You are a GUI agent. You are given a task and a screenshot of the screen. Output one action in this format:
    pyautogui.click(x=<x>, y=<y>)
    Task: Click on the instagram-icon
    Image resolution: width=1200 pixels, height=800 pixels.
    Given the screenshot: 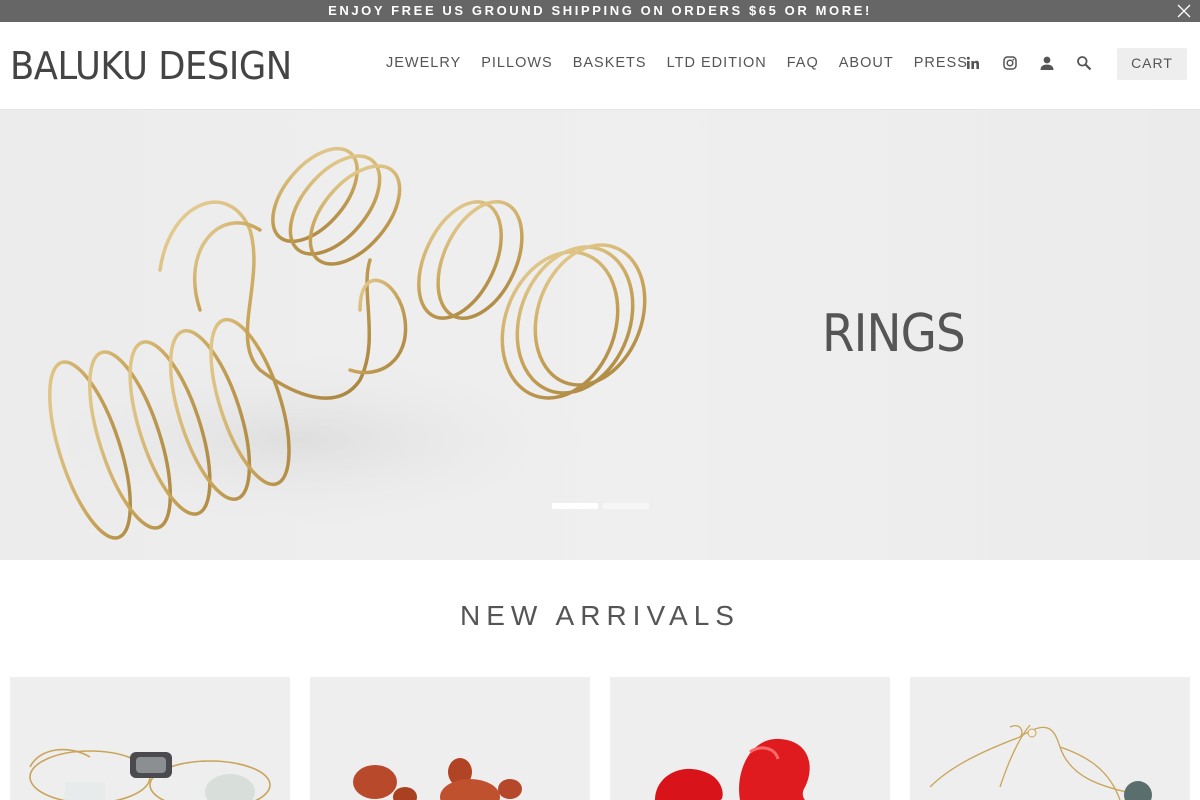 What is the action you would take?
    pyautogui.click(x=1010, y=63)
    